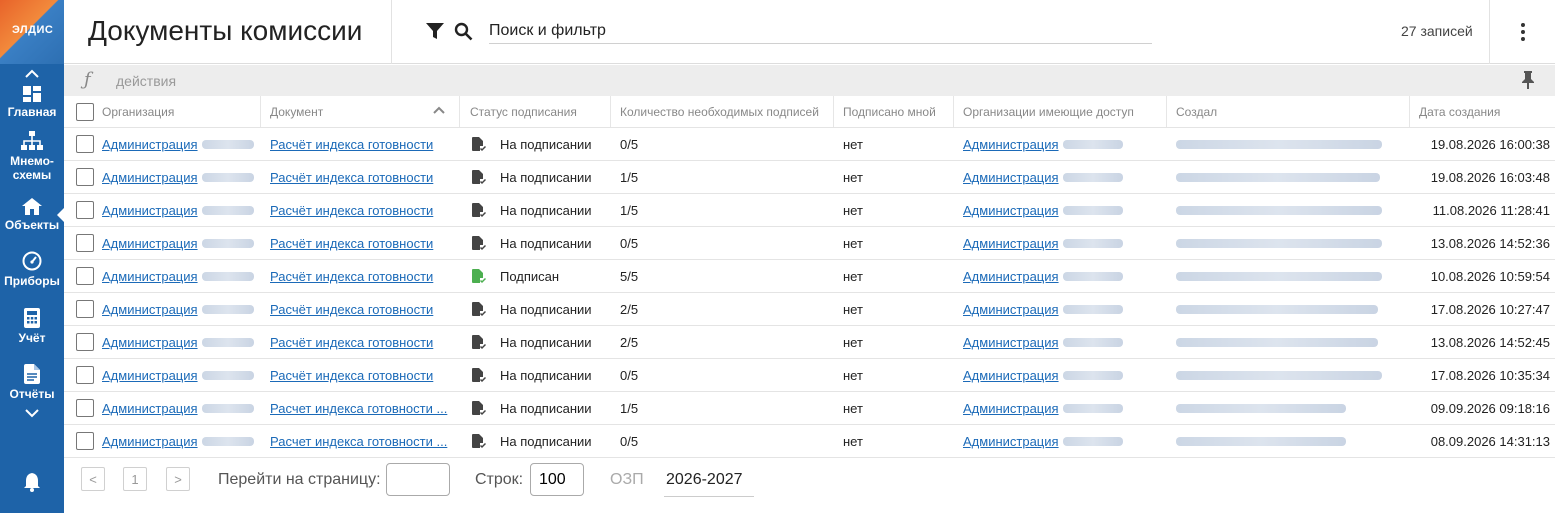 The width and height of the screenshot is (1555, 513). Describe the element at coordinates (32, 269) in the screenshot. I see `sidebar-item-devices: Приборы` at that location.